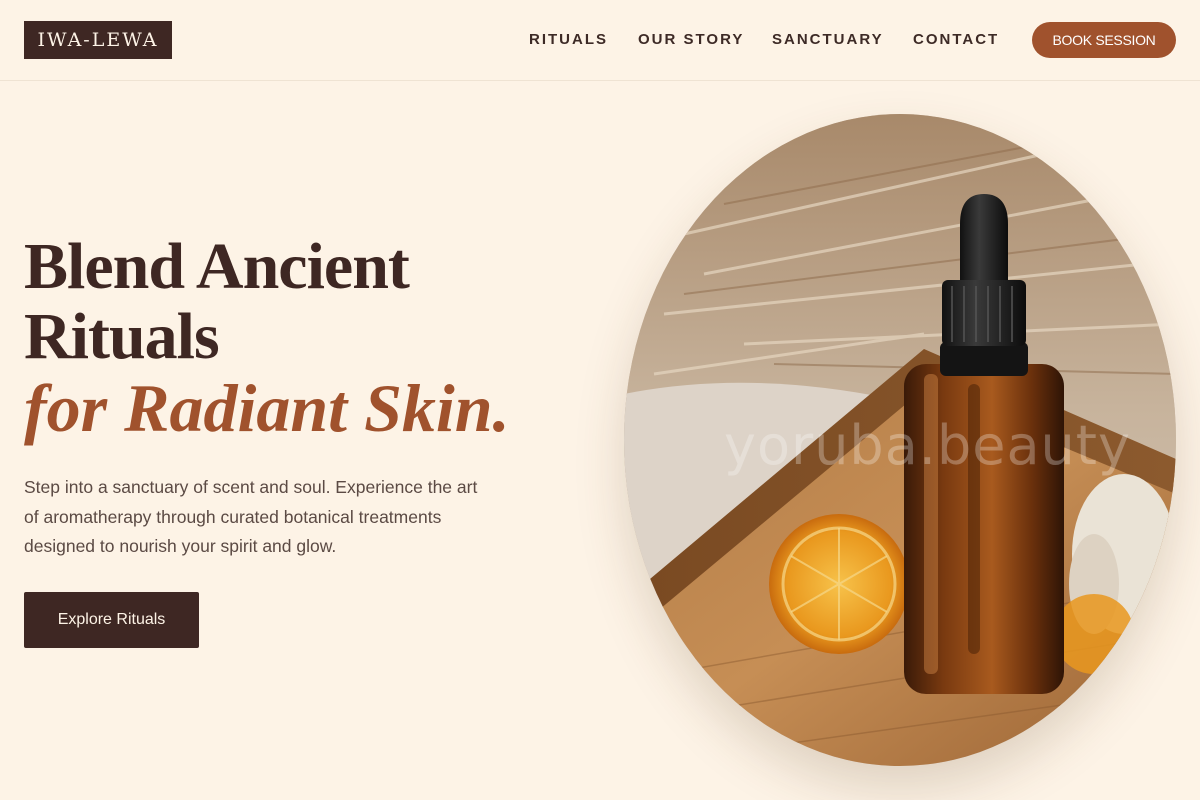 This screenshot has width=1200, height=800. What do you see at coordinates (927, 445) in the screenshot?
I see `image-watermark: yoruba.beauty` at bounding box center [927, 445].